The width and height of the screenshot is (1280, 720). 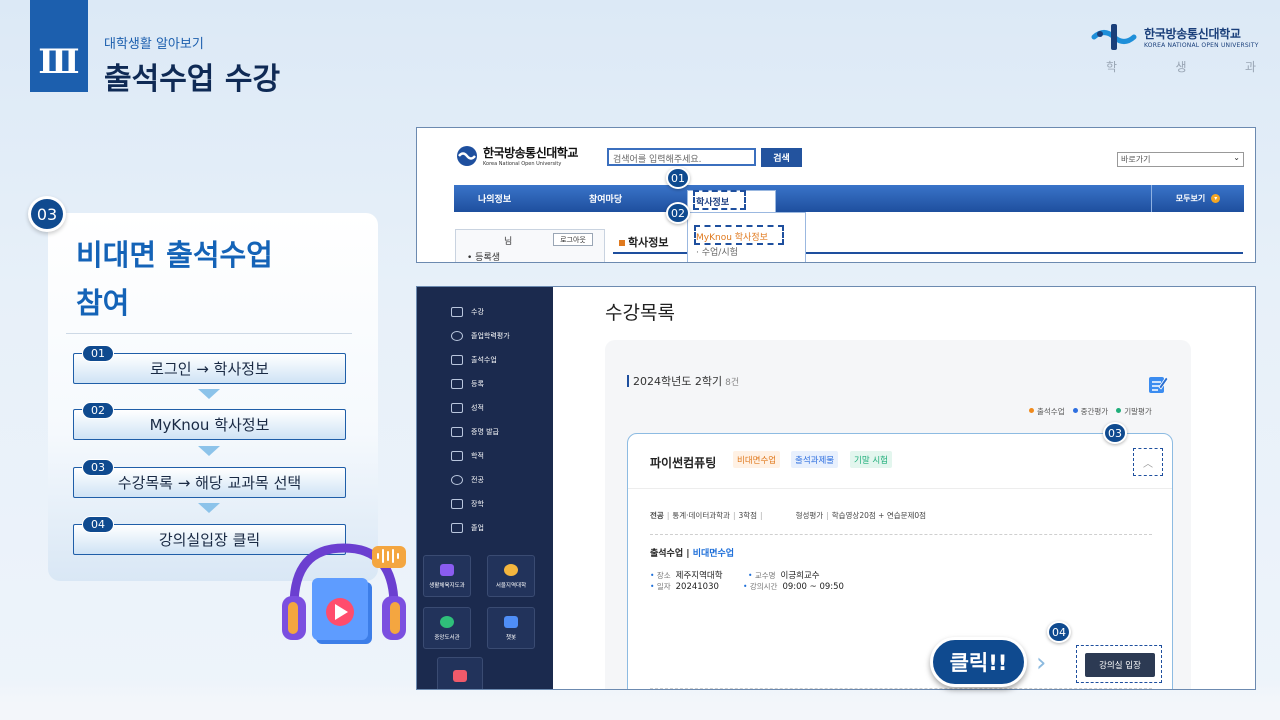 I want to click on portal-logo-name: 한국방송통신대학교, so click(x=530, y=153).